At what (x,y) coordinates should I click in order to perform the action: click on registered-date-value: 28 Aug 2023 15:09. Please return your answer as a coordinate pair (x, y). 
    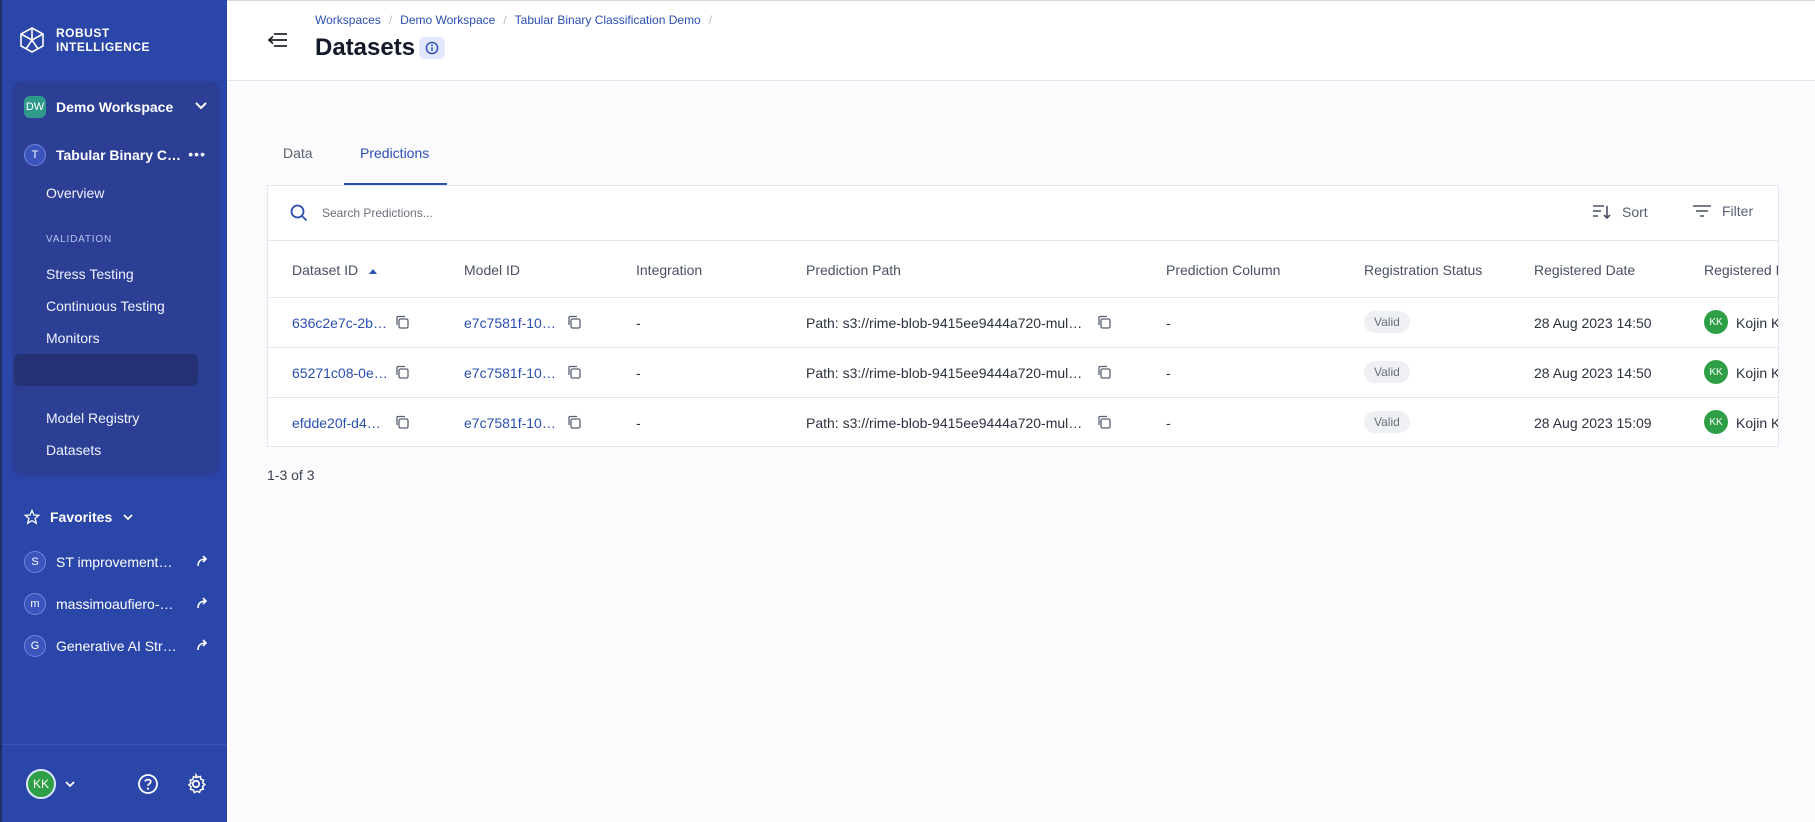
    Looking at the image, I should click on (1593, 423).